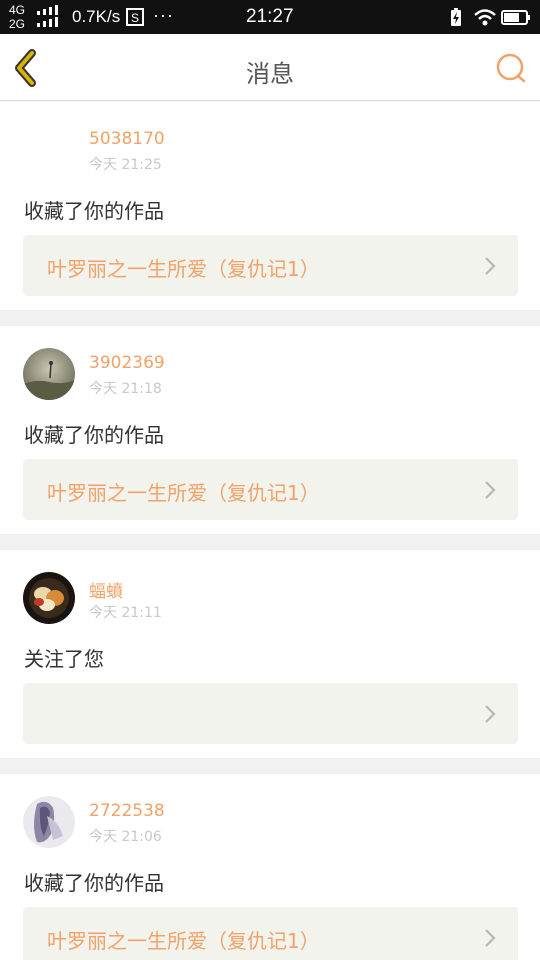  I want to click on username: 蝠蟦, so click(106, 589).